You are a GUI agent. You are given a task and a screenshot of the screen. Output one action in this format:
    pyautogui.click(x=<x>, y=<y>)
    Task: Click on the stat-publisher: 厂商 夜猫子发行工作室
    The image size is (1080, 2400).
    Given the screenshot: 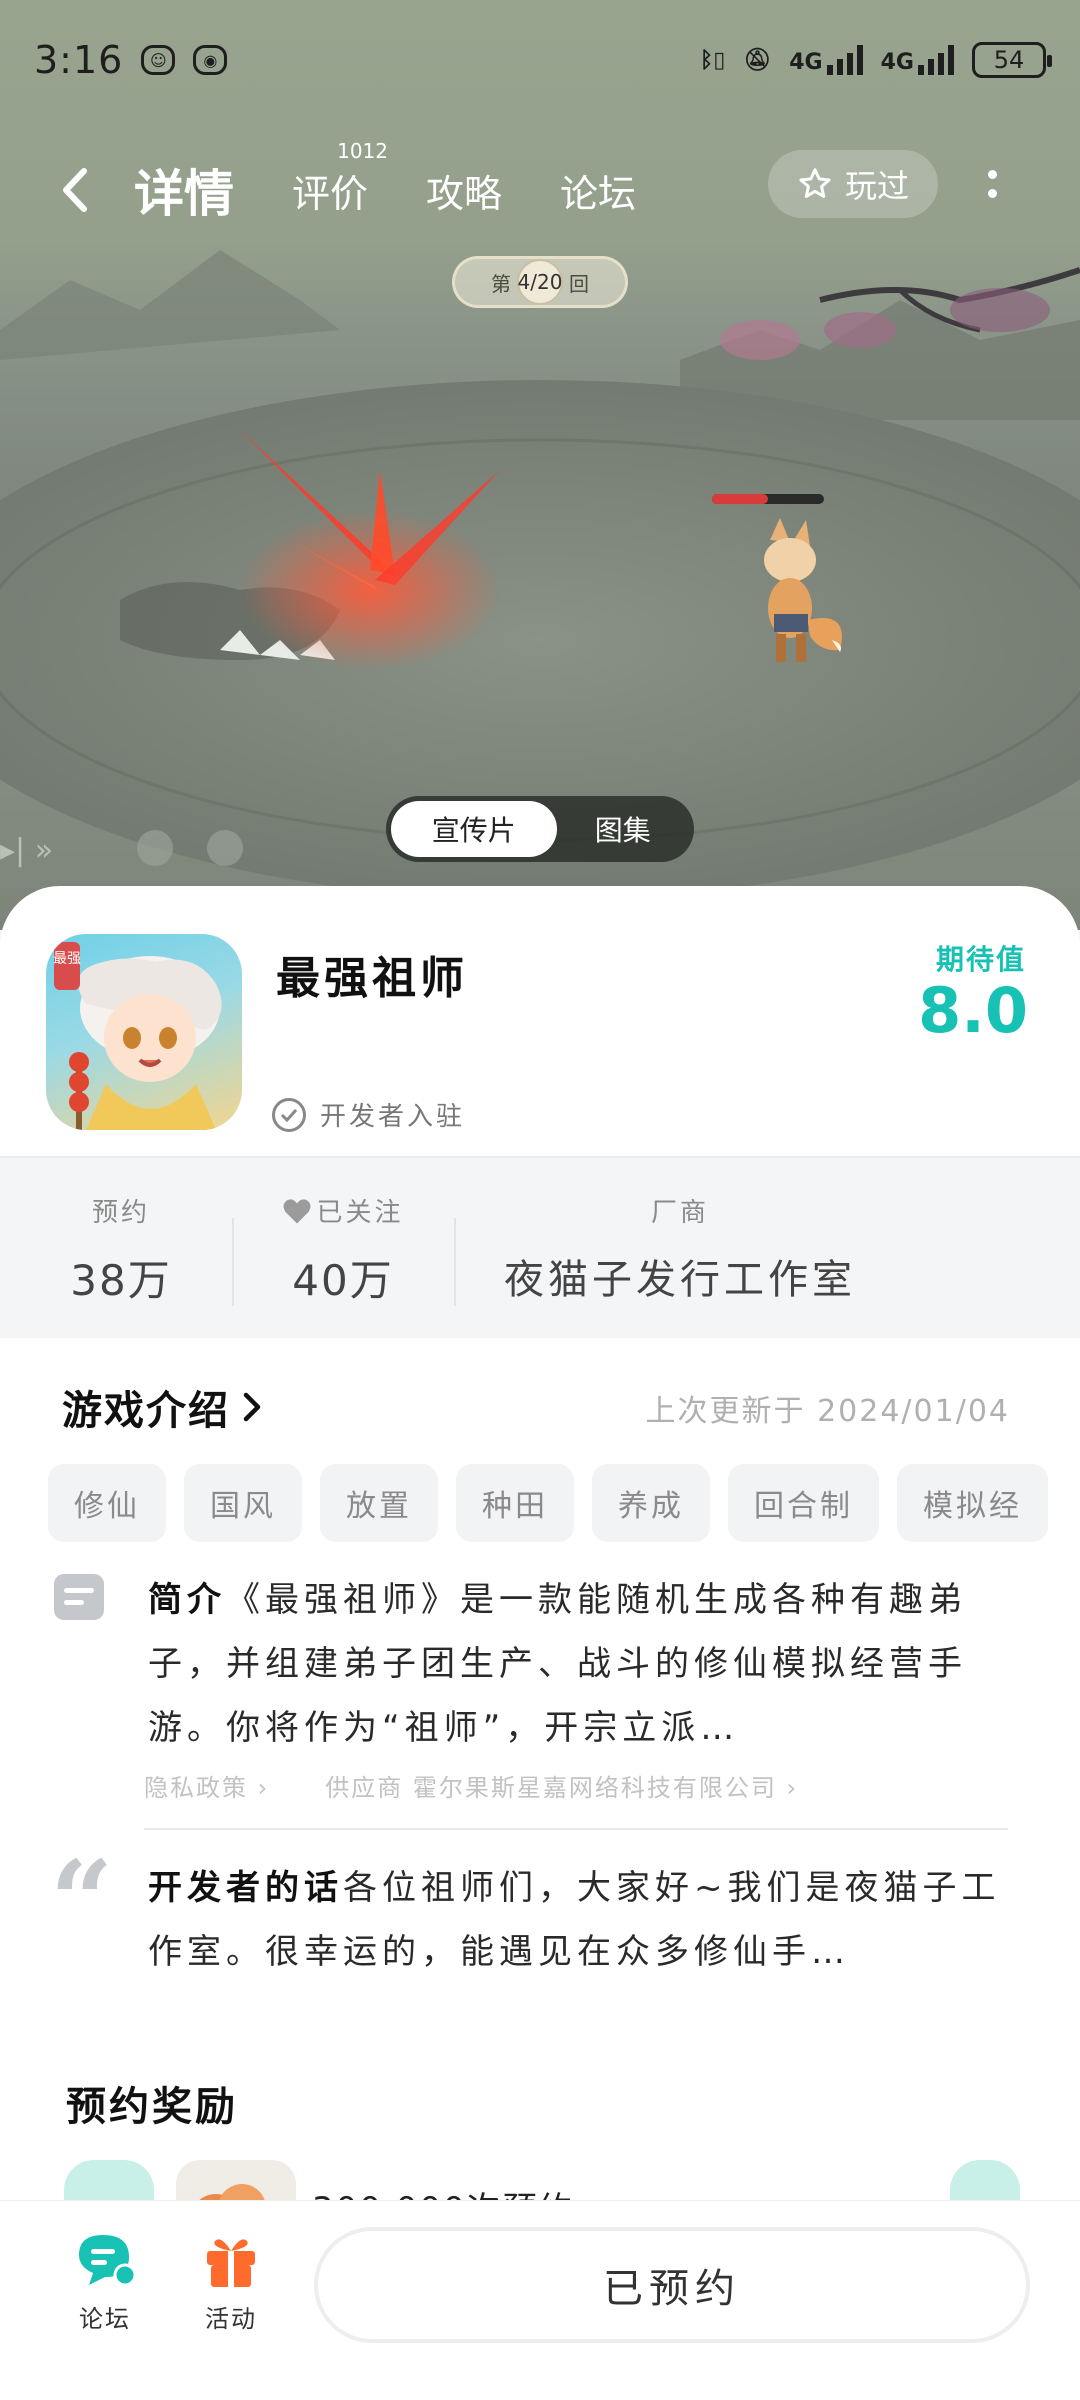 What is the action you would take?
    pyautogui.click(x=680, y=1248)
    